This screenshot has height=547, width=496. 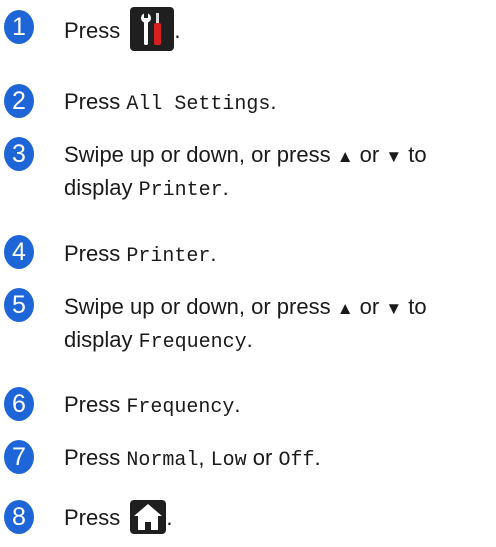 I want to click on step-7-text: Press Normal, Low or Off., so click(x=192, y=459).